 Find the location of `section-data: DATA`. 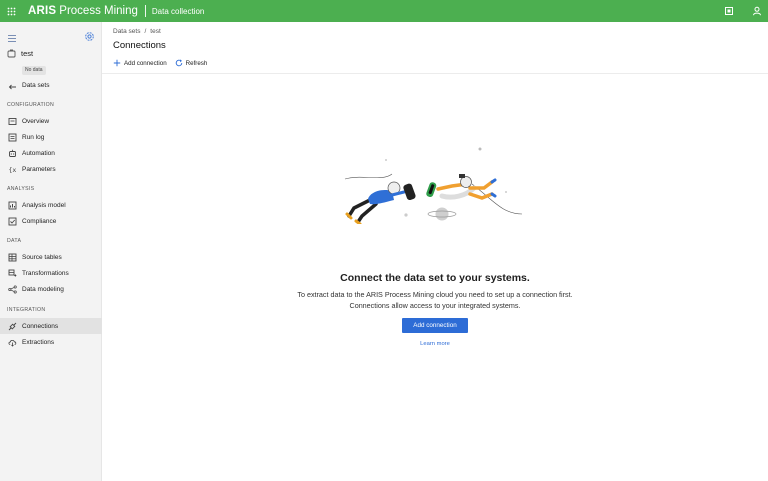

section-data: DATA is located at coordinates (14, 241).